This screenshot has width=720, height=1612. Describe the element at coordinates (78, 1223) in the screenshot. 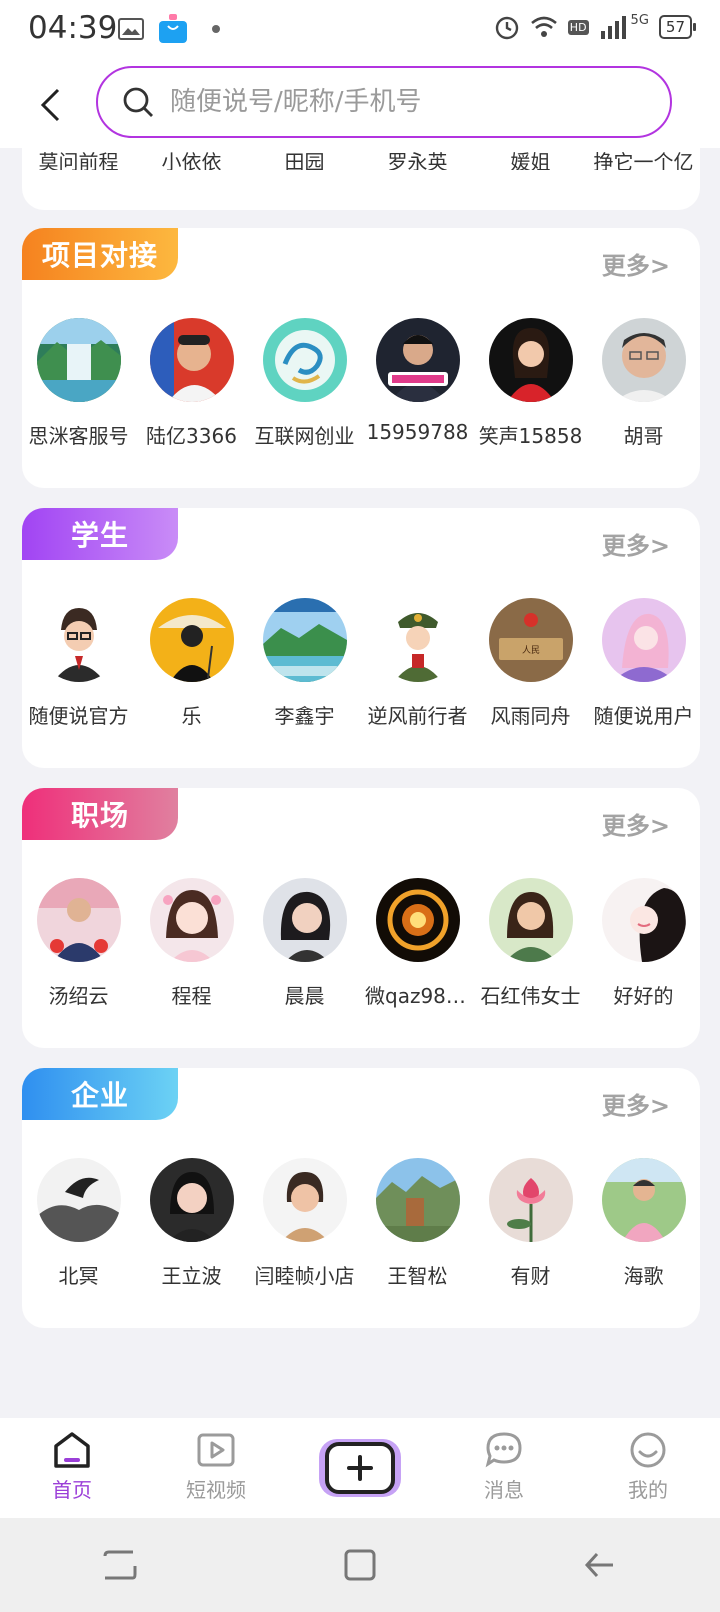

I see `user-item: 北冥` at that location.